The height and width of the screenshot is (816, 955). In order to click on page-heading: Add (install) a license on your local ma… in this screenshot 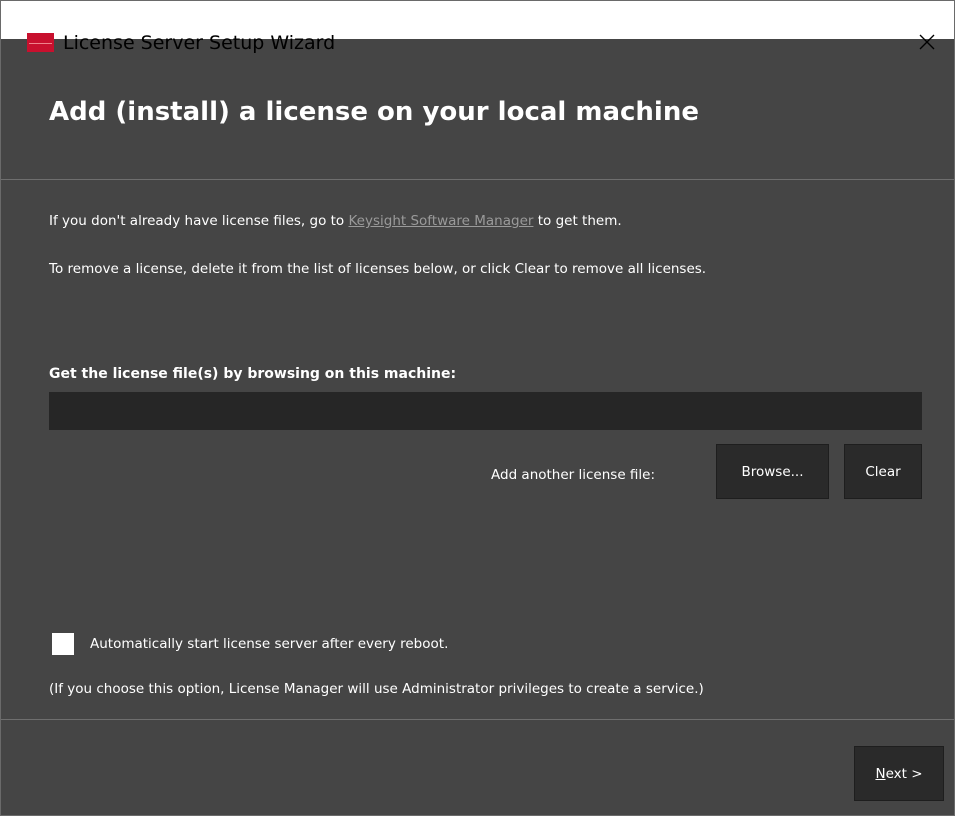, I will do `click(374, 112)`.